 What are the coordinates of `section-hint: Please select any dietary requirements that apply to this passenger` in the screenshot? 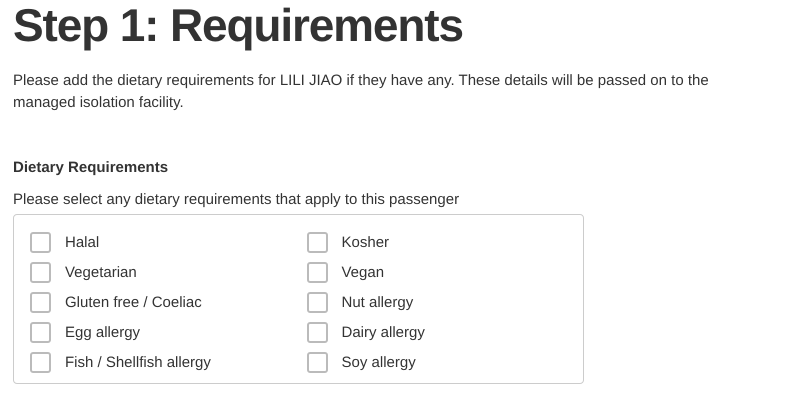 It's located at (236, 200).